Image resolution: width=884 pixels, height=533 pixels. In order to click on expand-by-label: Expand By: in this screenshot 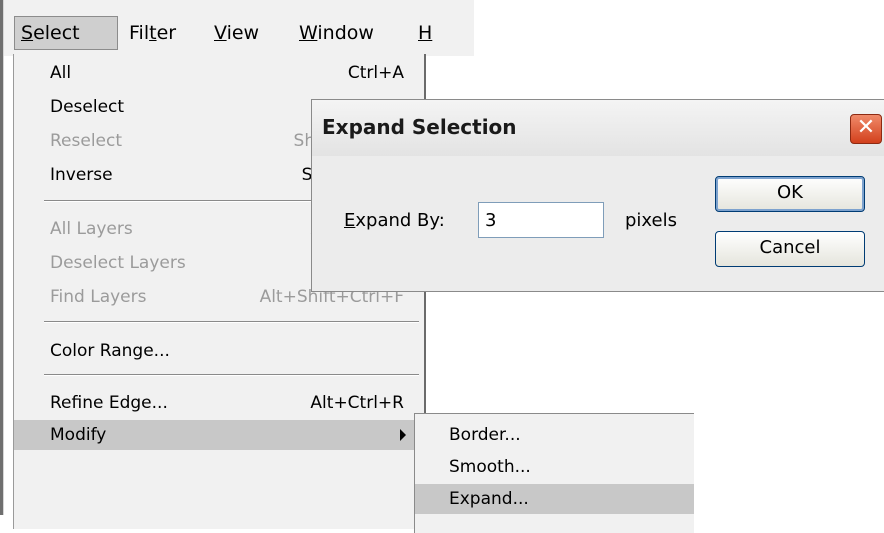, I will do `click(394, 220)`.